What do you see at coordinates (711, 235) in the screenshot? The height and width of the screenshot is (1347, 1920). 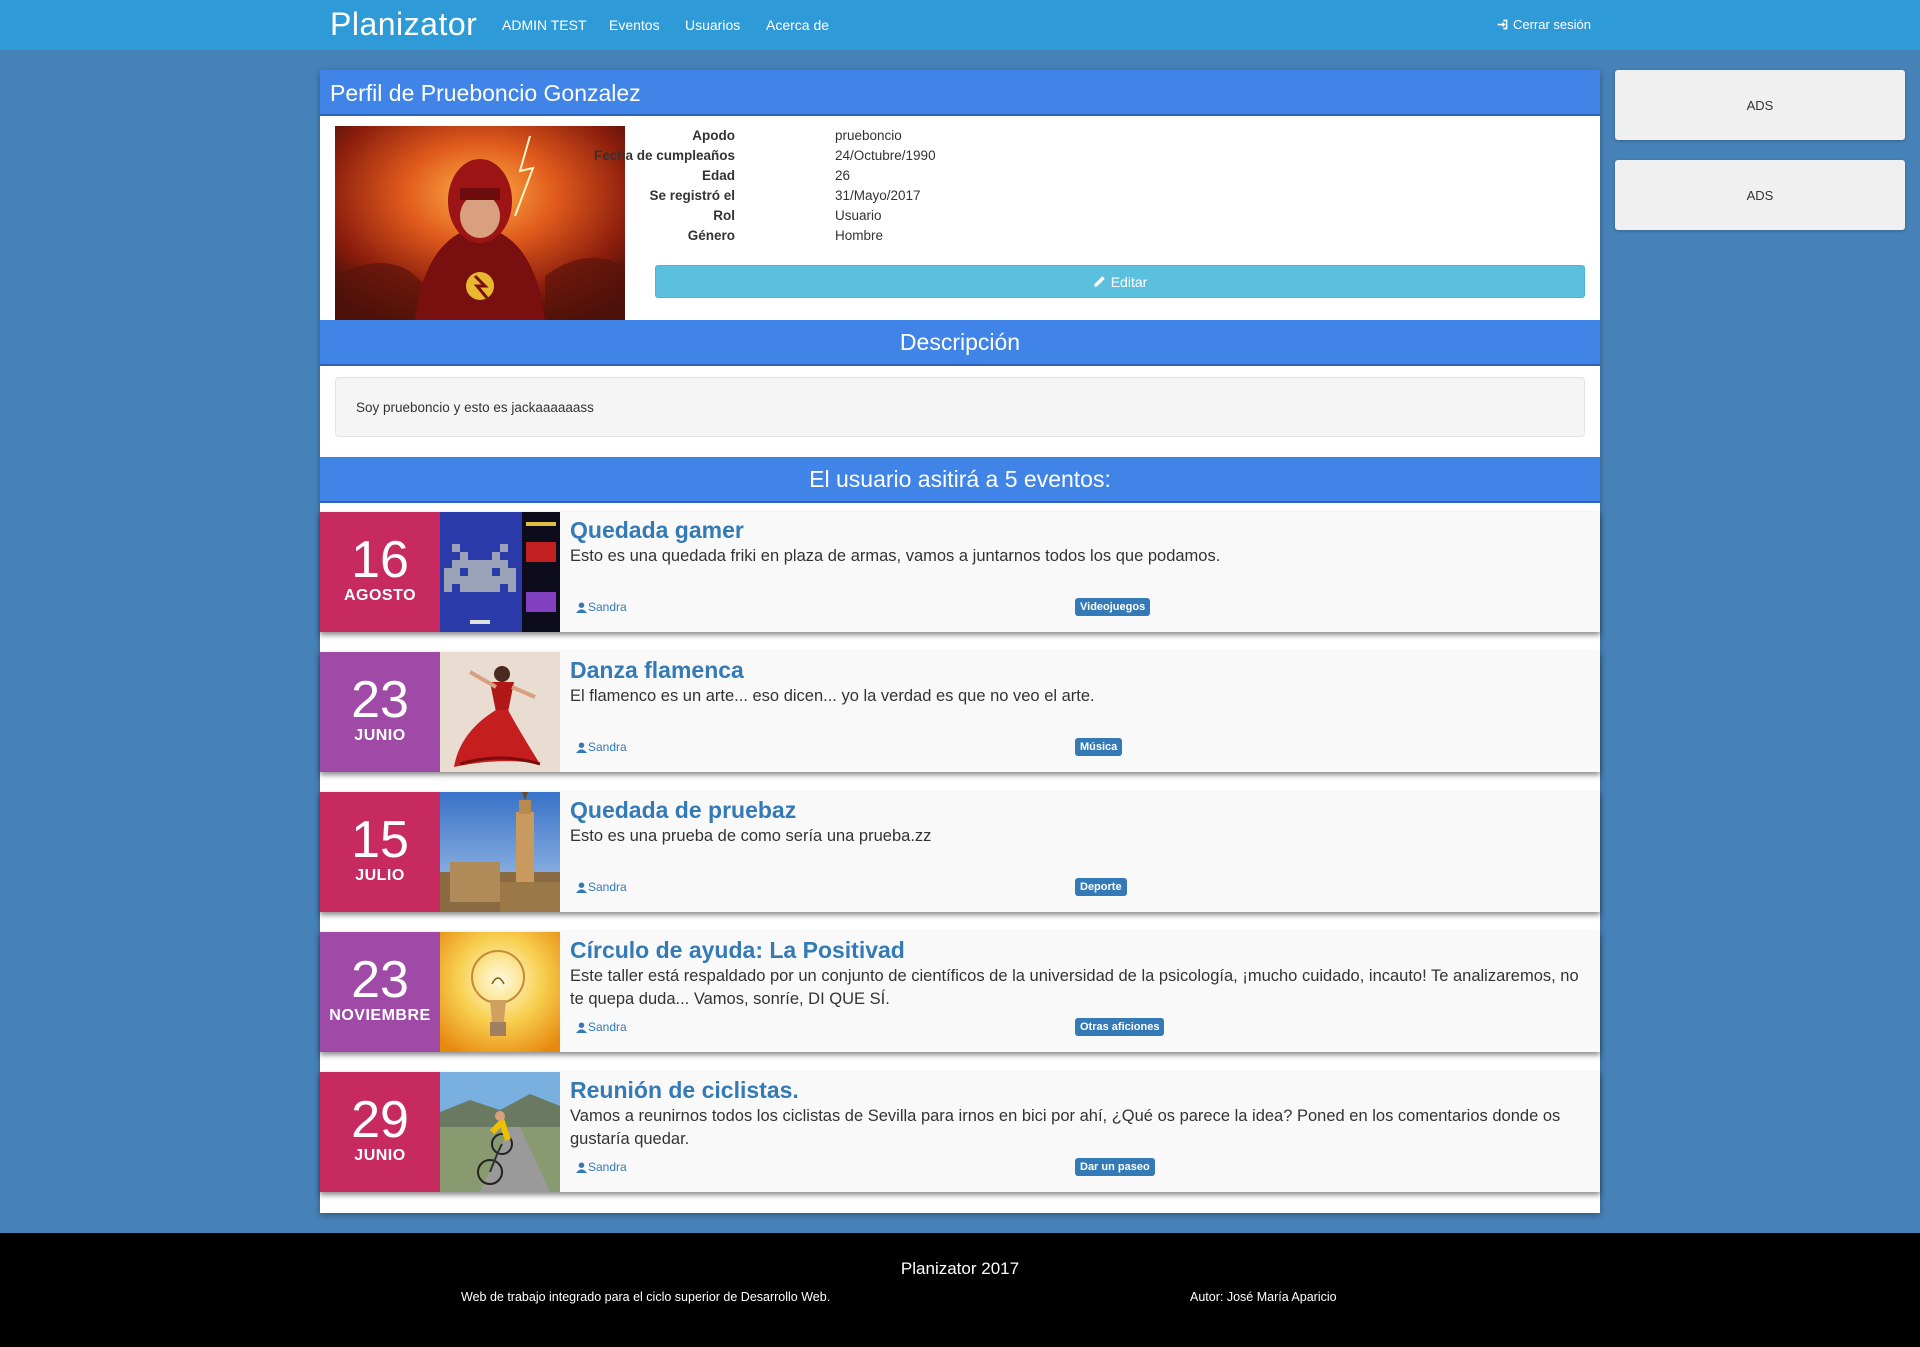 I see `field-label: Género` at bounding box center [711, 235].